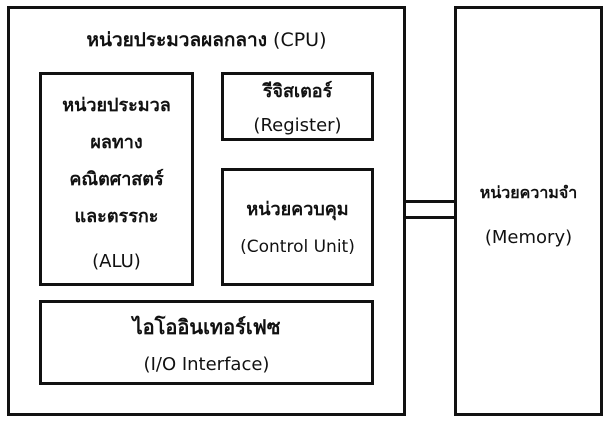  Describe the element at coordinates (206, 342) in the screenshot. I see `io-interface-block: ไอโออินเทอร์เฟซ (I/O Interface)` at that location.